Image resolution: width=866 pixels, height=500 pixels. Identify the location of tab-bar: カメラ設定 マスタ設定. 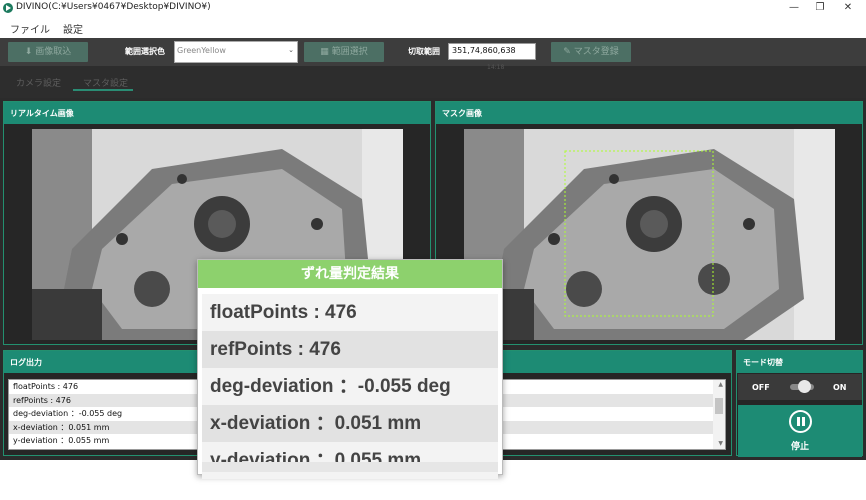
(433, 82).